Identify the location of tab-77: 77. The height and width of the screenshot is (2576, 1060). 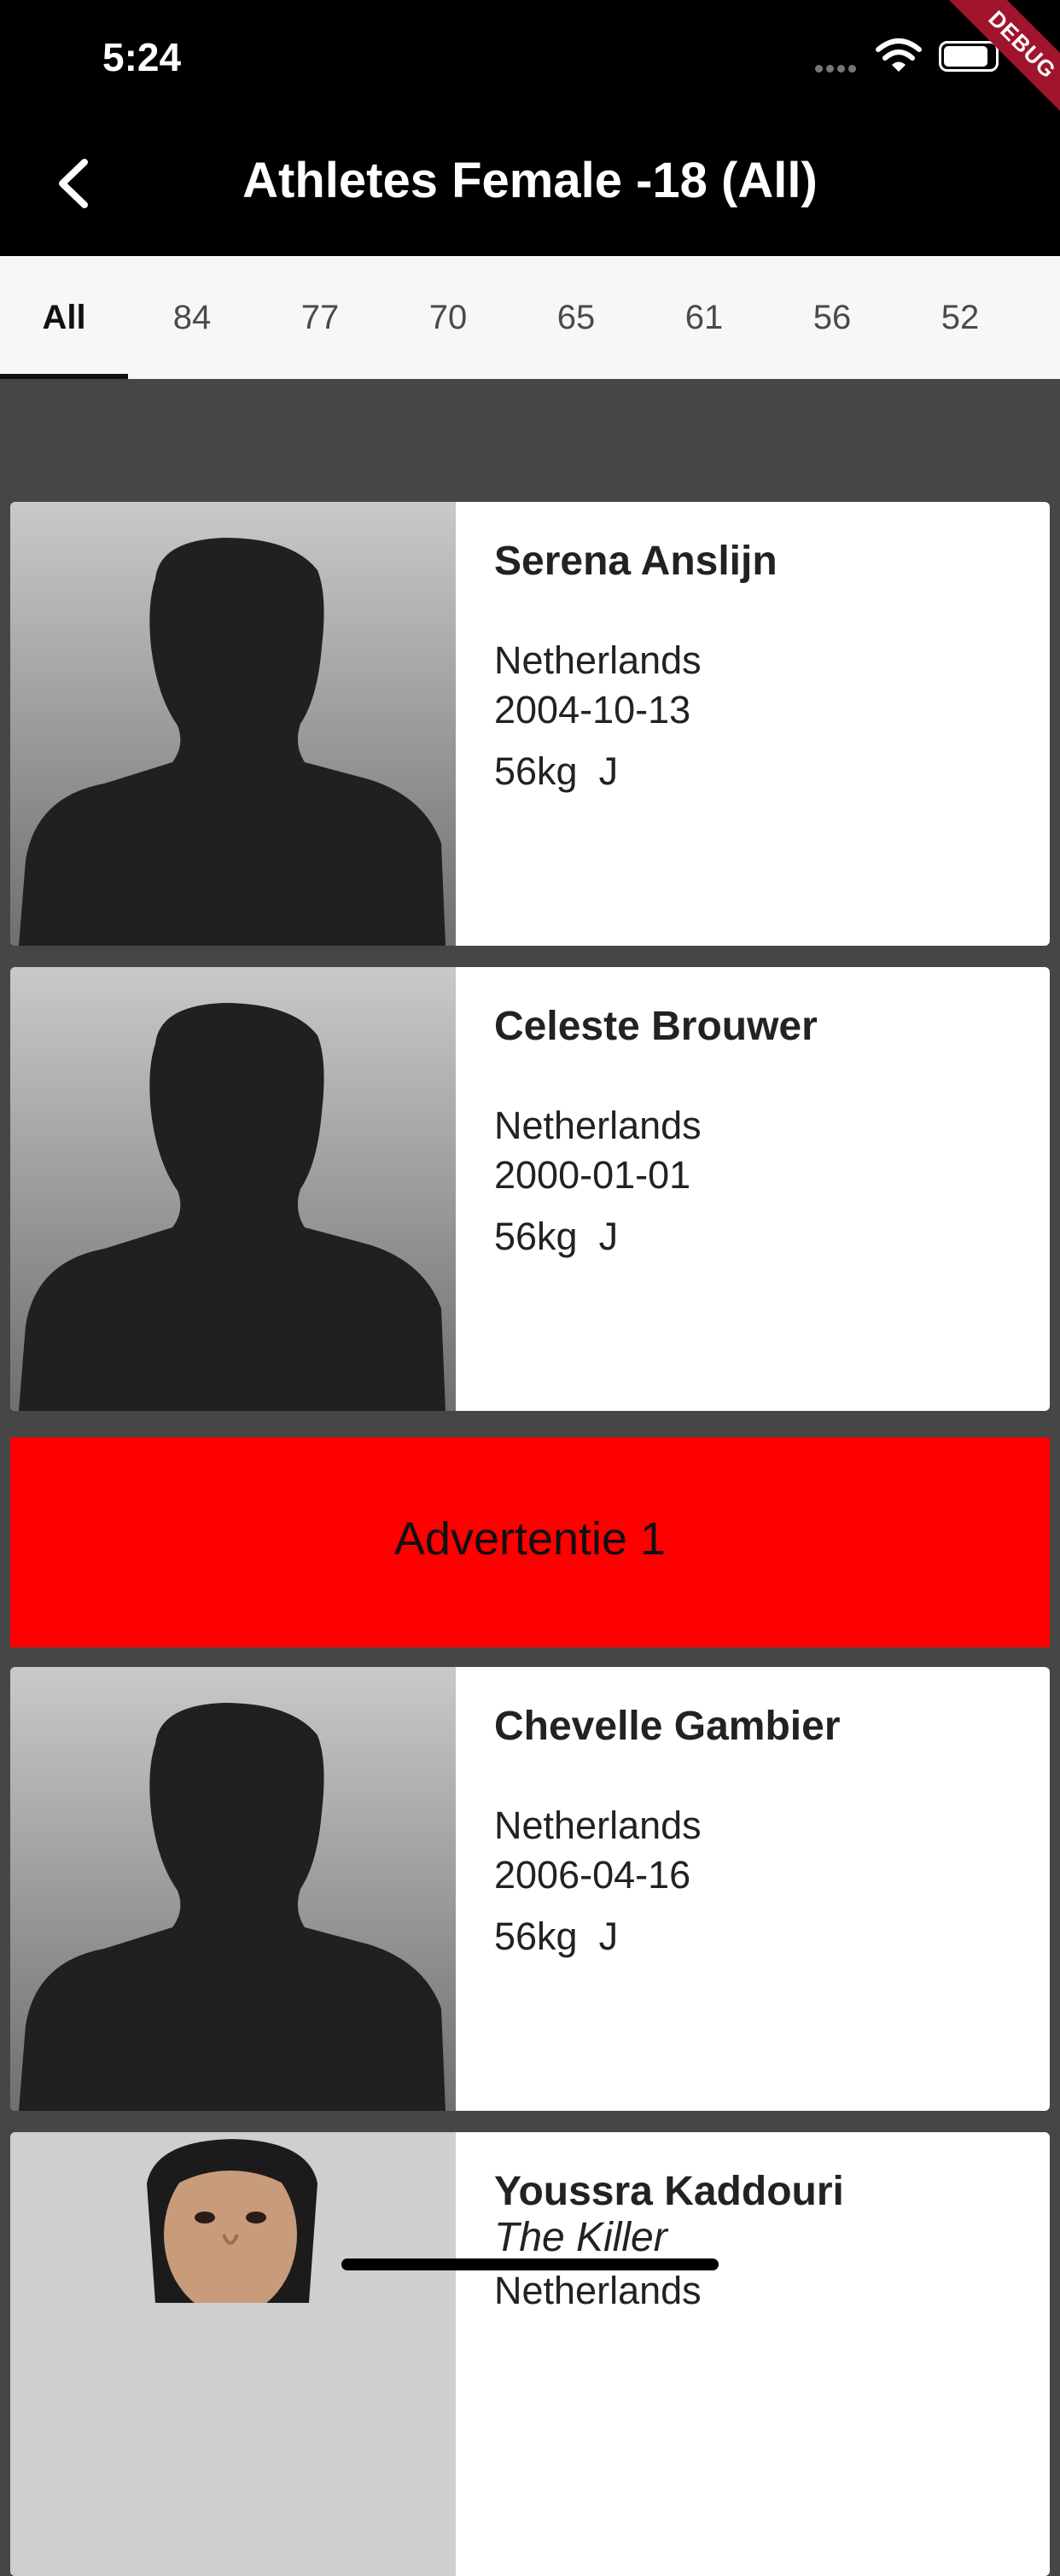
(320, 317).